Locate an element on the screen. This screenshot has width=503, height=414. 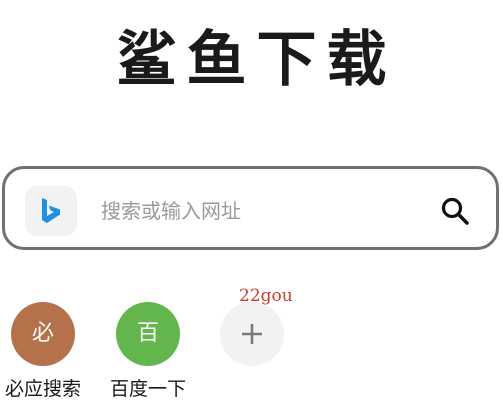
search-icon is located at coordinates (455, 211).